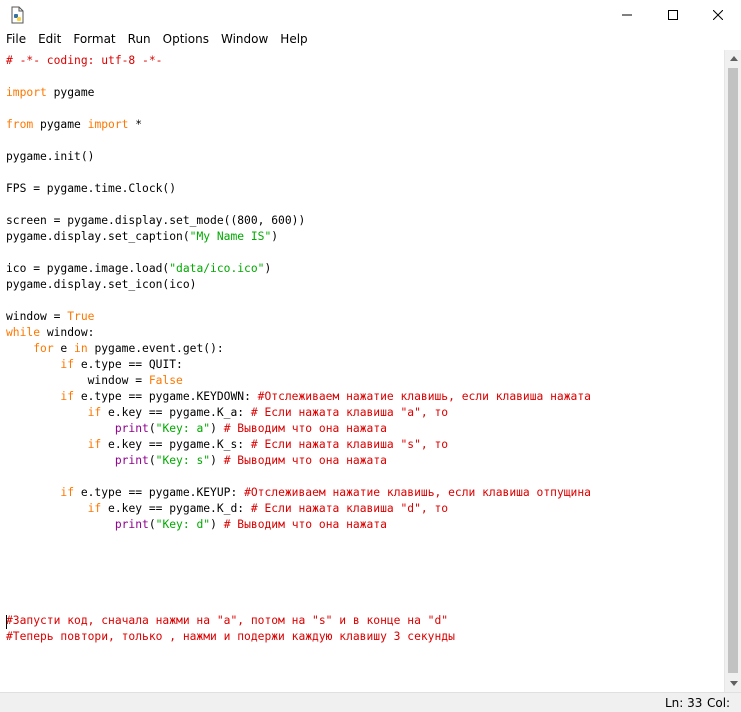 This screenshot has width=741, height=712. I want to click on menu-options: Options, so click(186, 39).